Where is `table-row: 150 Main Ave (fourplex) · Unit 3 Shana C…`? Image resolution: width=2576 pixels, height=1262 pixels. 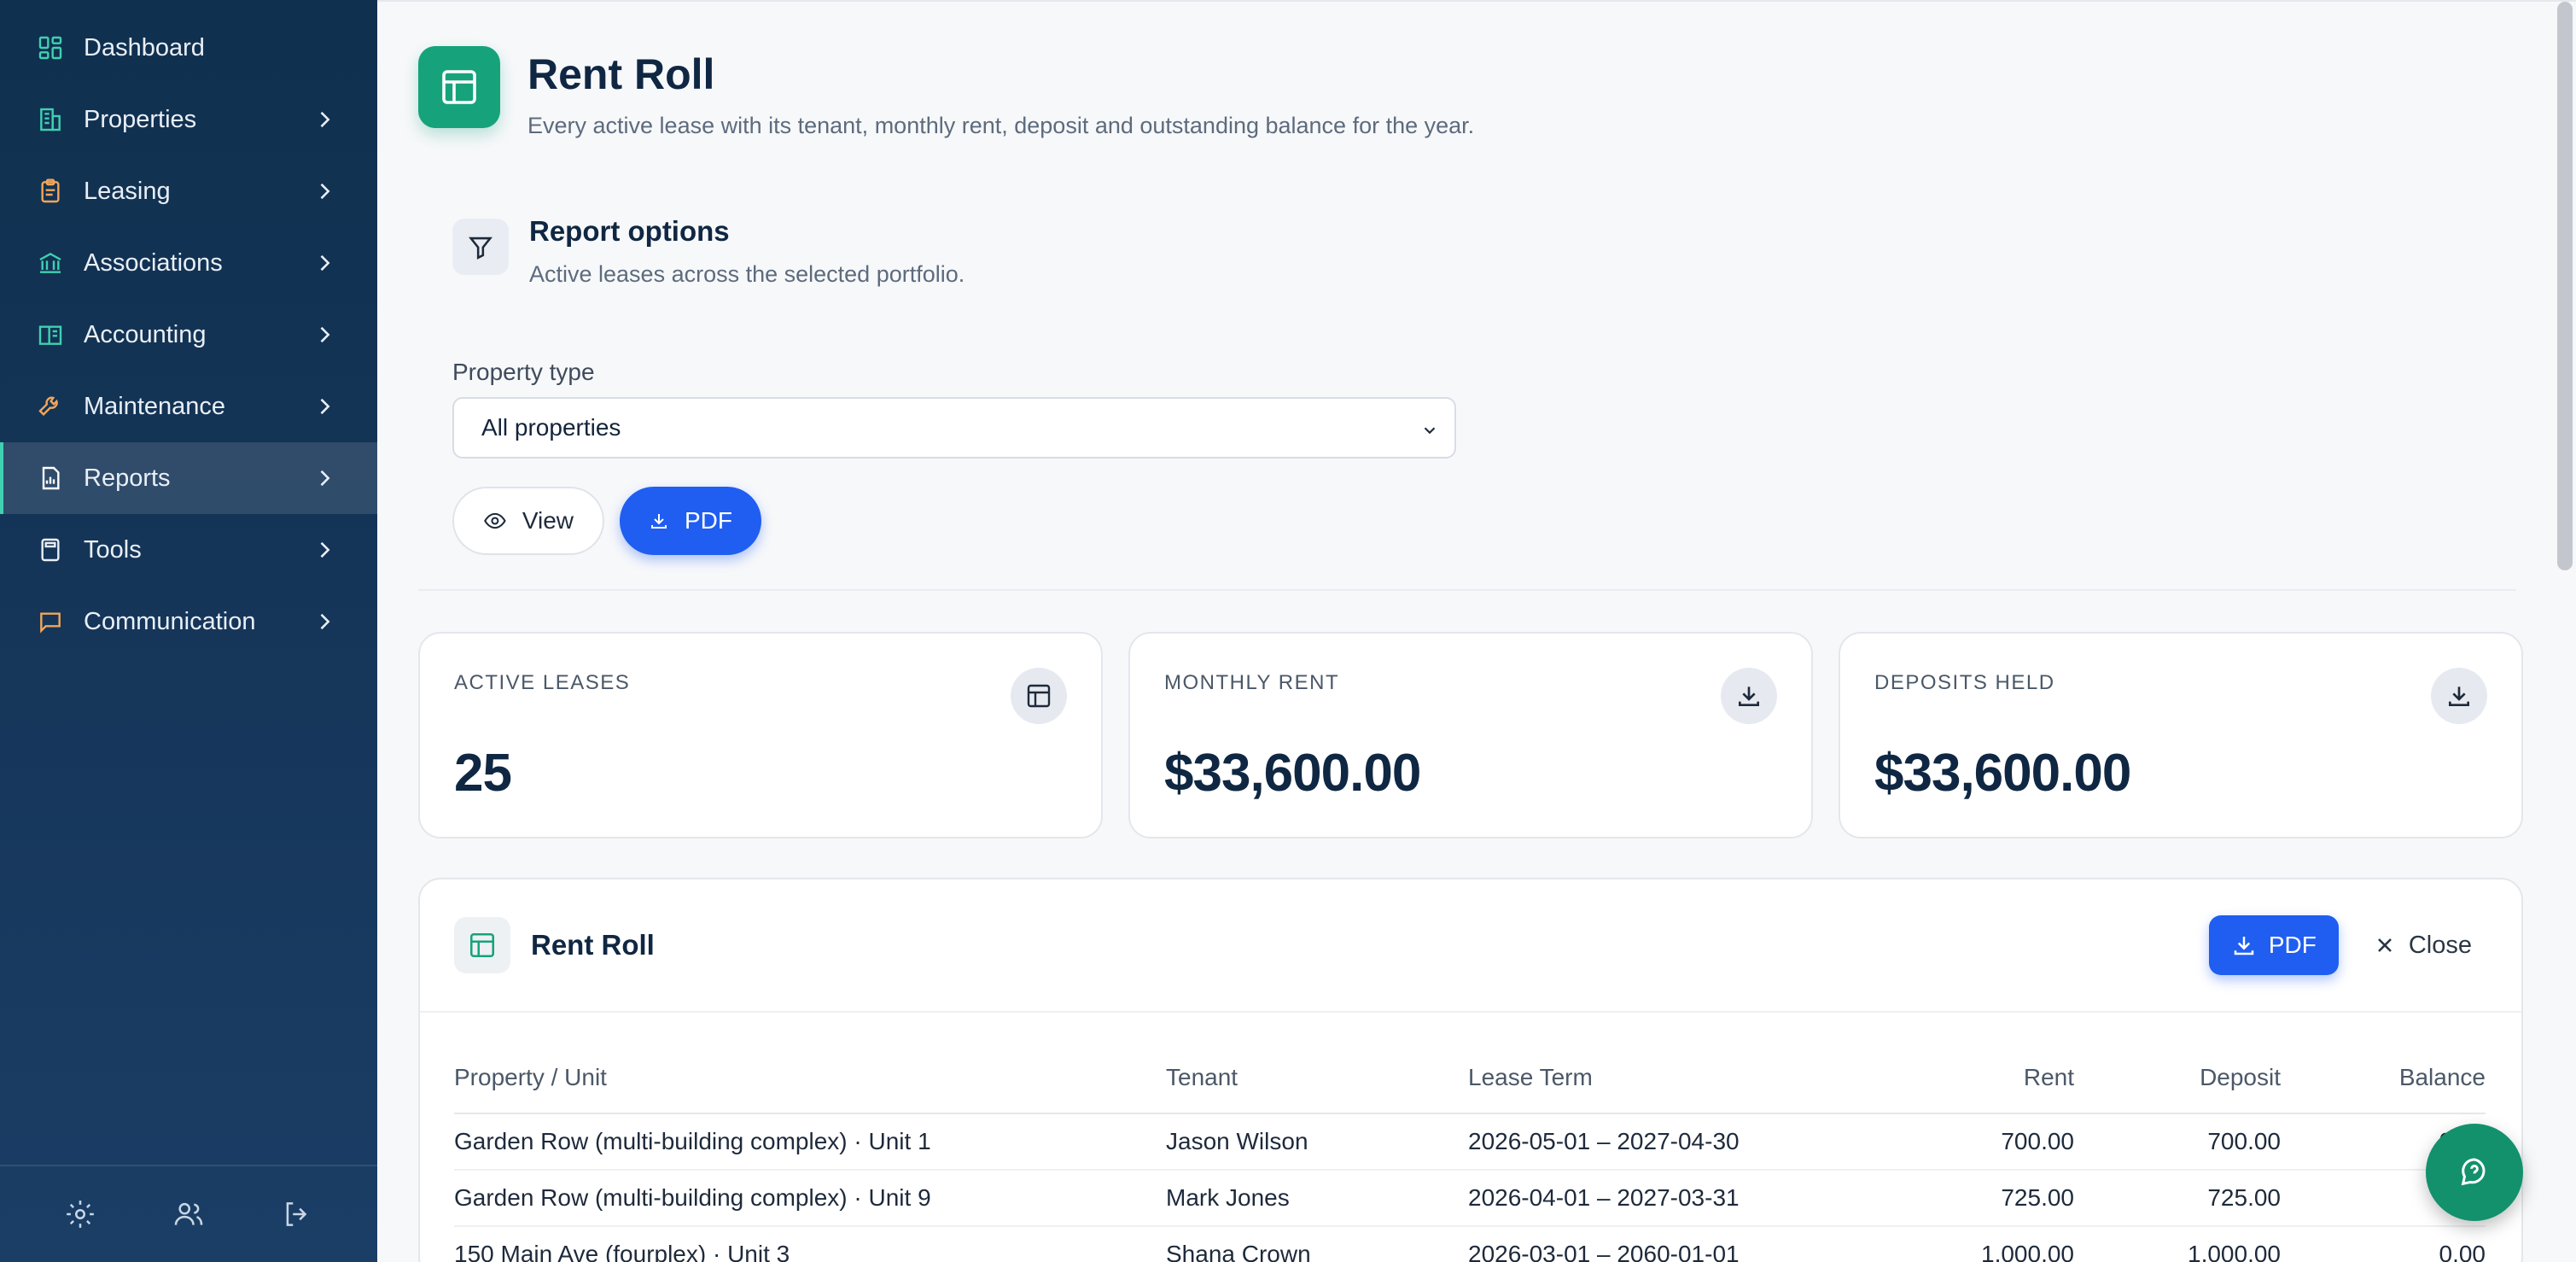
table-row: 150 Main Ave (fourplex) · Unit 3 Shana C… is located at coordinates (1470, 1244).